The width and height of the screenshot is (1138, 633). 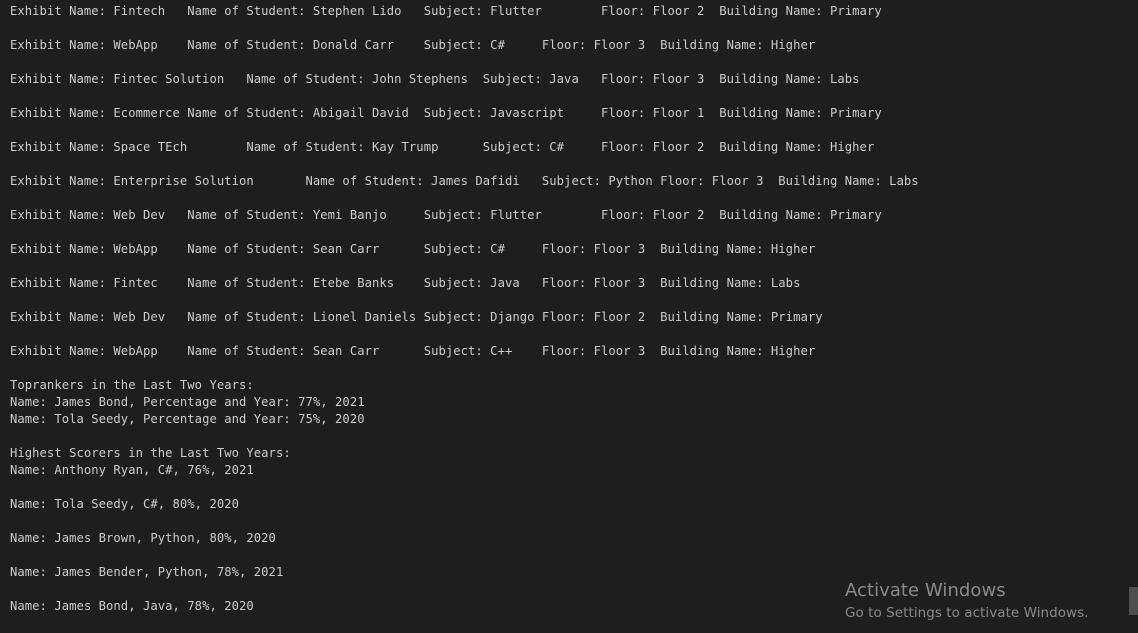 What do you see at coordinates (132, 385) in the screenshot?
I see `toprankers-heading: Toprankers in the Last Two Years:` at bounding box center [132, 385].